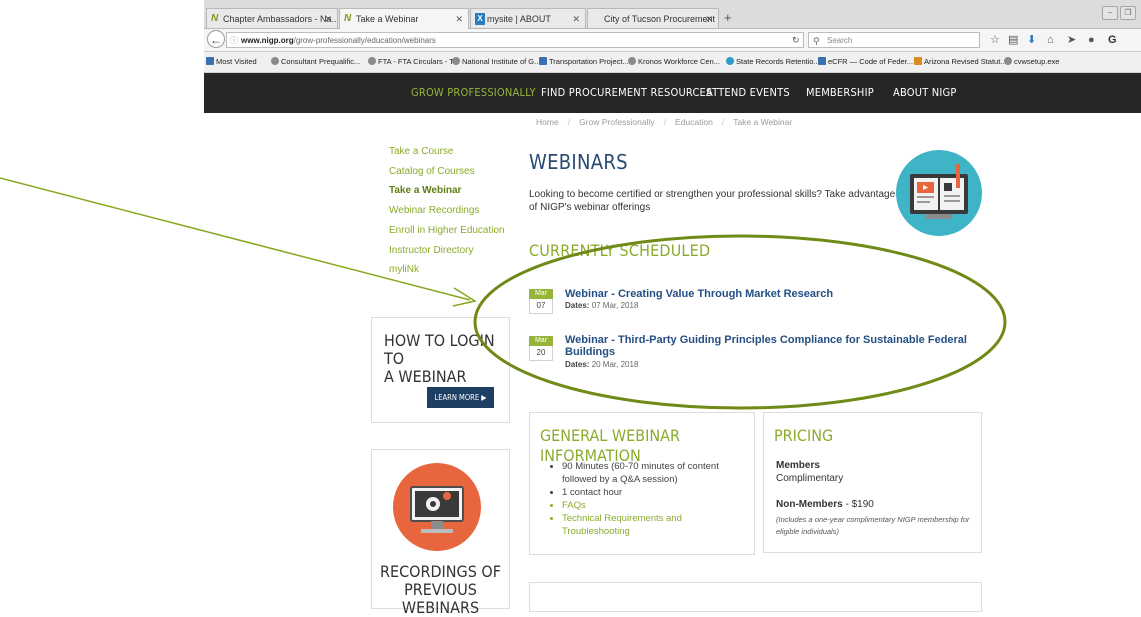 The image size is (1141, 617). I want to click on sidebar-item-take-a-course: Take a Course, so click(454, 152).